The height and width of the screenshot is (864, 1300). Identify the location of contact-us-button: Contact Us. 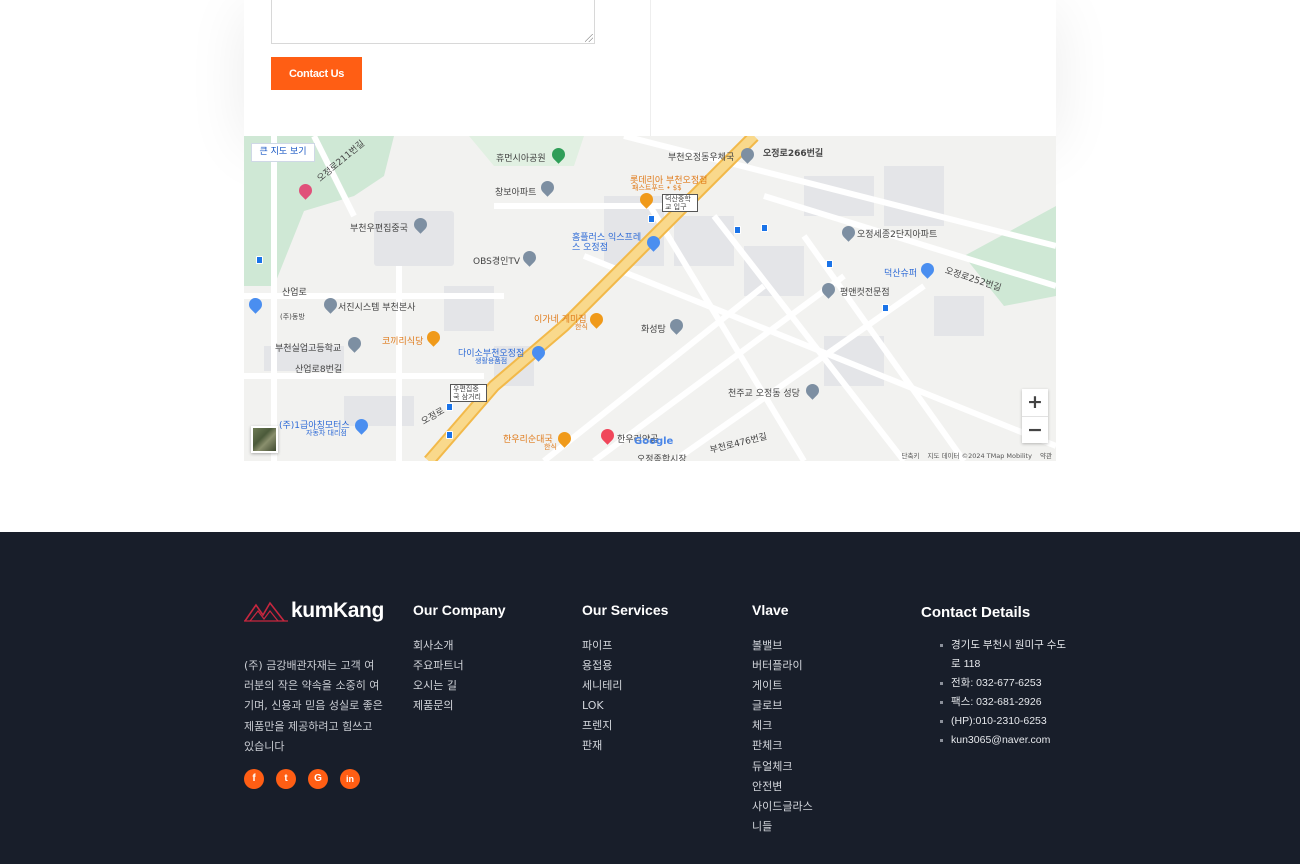
(316, 73).